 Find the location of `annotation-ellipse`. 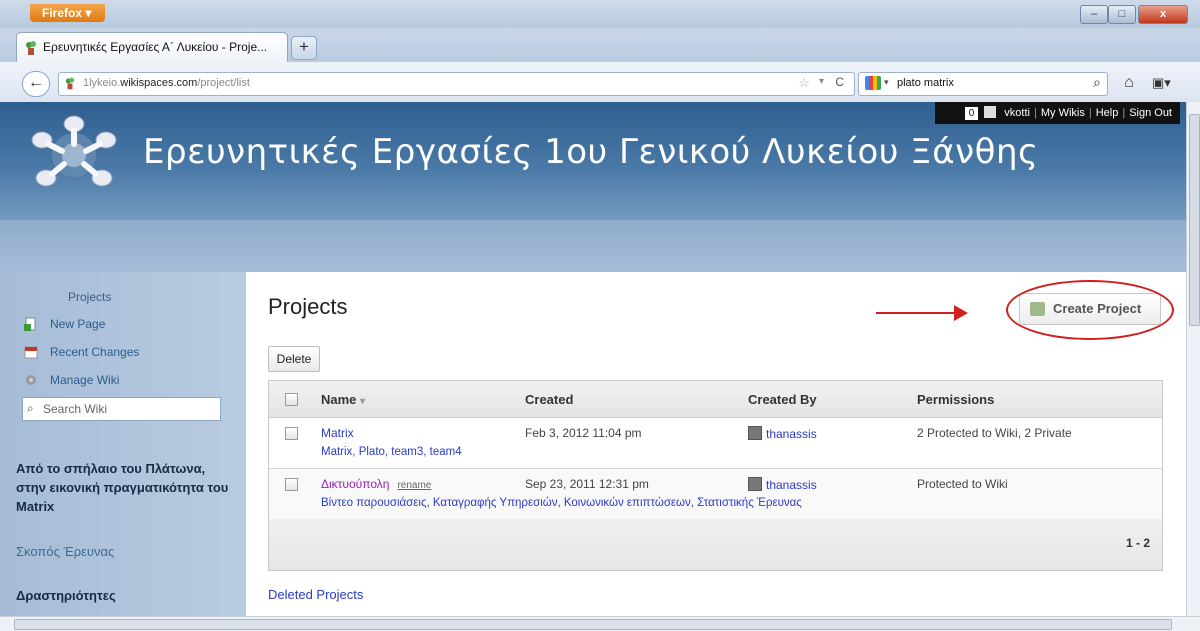

annotation-ellipse is located at coordinates (1090, 310).